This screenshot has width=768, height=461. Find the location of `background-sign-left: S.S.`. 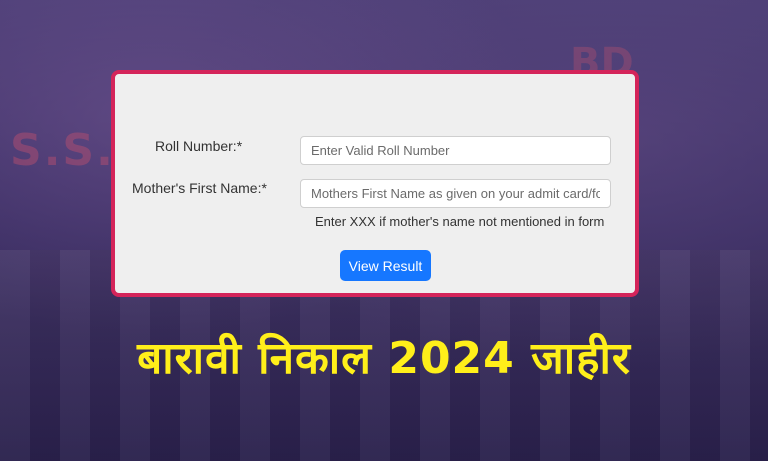

background-sign-left: S.S. is located at coordinates (62, 150).